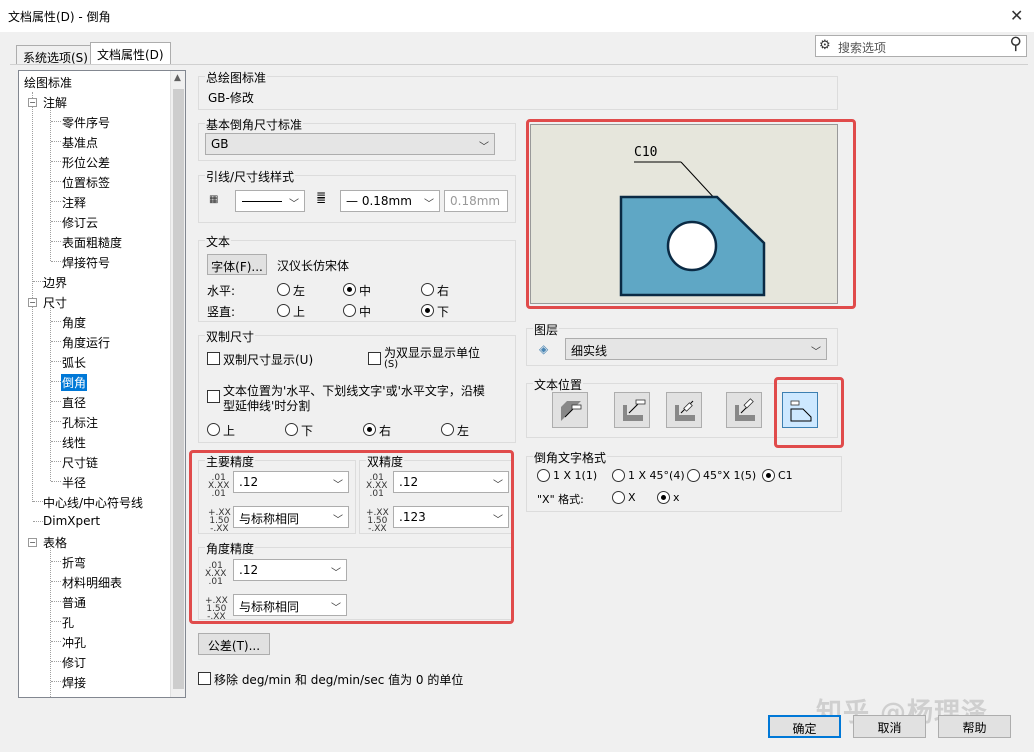 The width and height of the screenshot is (1034, 752). What do you see at coordinates (291, 429) in the screenshot?
I see `dual-bottom-radio` at bounding box center [291, 429].